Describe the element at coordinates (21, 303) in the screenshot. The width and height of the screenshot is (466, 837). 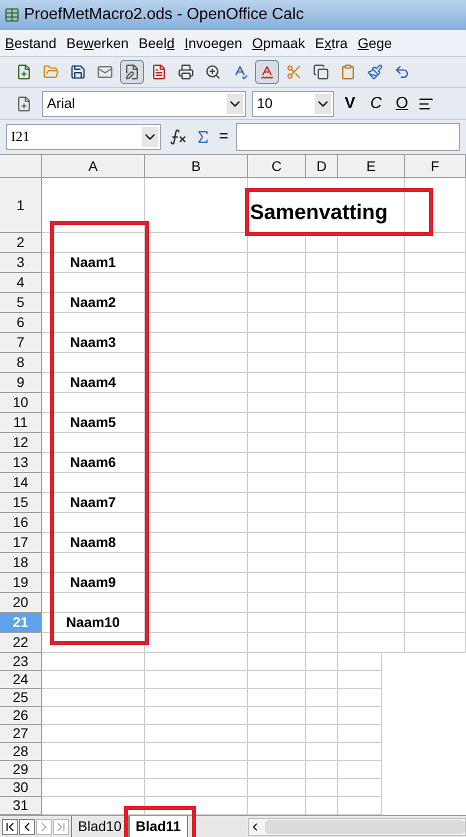
I see `row-header: 5` at that location.